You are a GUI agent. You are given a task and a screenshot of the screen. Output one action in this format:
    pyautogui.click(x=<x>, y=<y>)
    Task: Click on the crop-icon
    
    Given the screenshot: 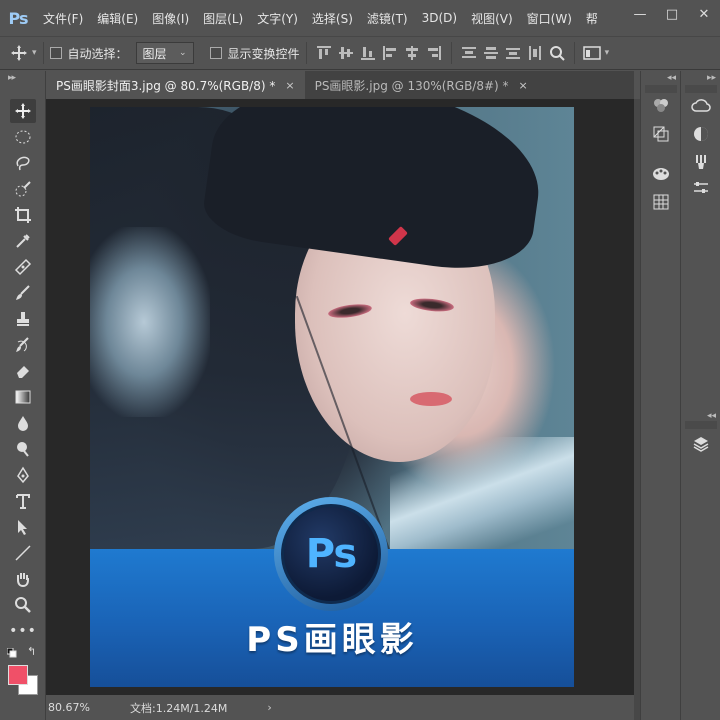 What is the action you would take?
    pyautogui.click(x=23, y=215)
    